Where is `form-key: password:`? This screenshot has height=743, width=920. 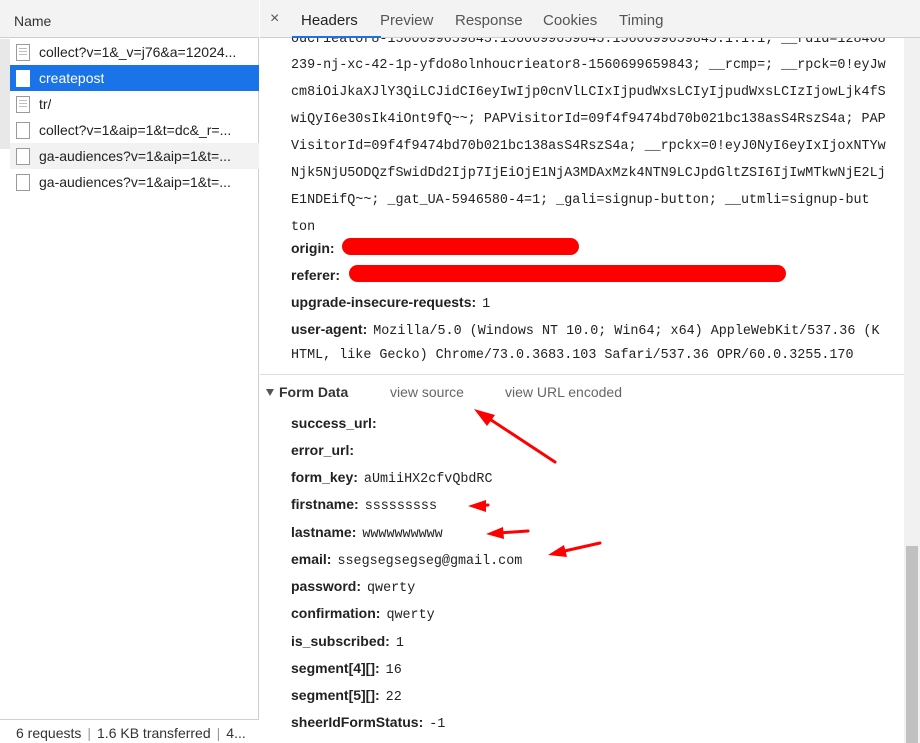 form-key: password: is located at coordinates (326, 586).